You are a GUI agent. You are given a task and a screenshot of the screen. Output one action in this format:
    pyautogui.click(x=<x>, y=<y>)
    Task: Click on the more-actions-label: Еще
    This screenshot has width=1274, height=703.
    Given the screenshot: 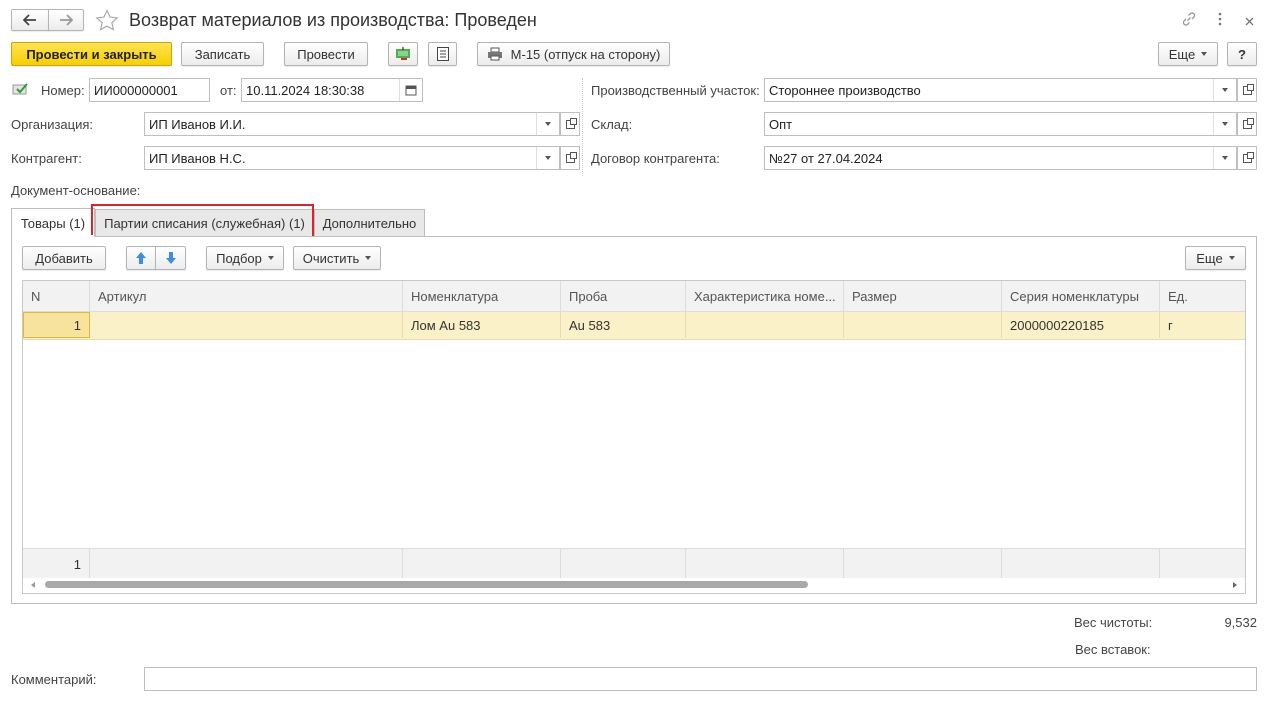 What is the action you would take?
    pyautogui.click(x=1182, y=54)
    